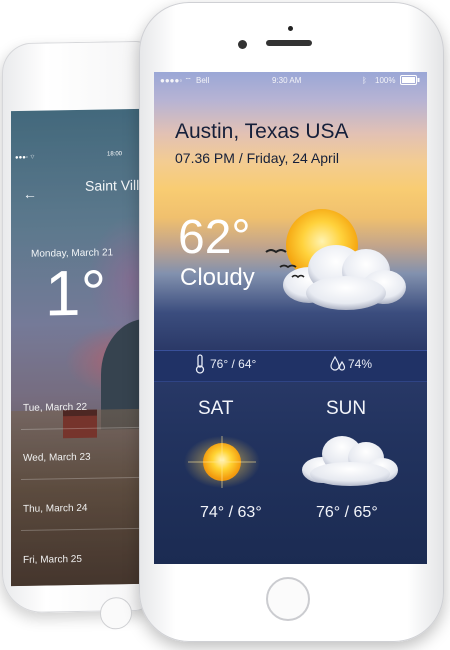 The height and width of the screenshot is (650, 450). Describe the element at coordinates (176, 80) in the screenshot. I see `signal-icon: ●●●●◦ ⌔` at that location.